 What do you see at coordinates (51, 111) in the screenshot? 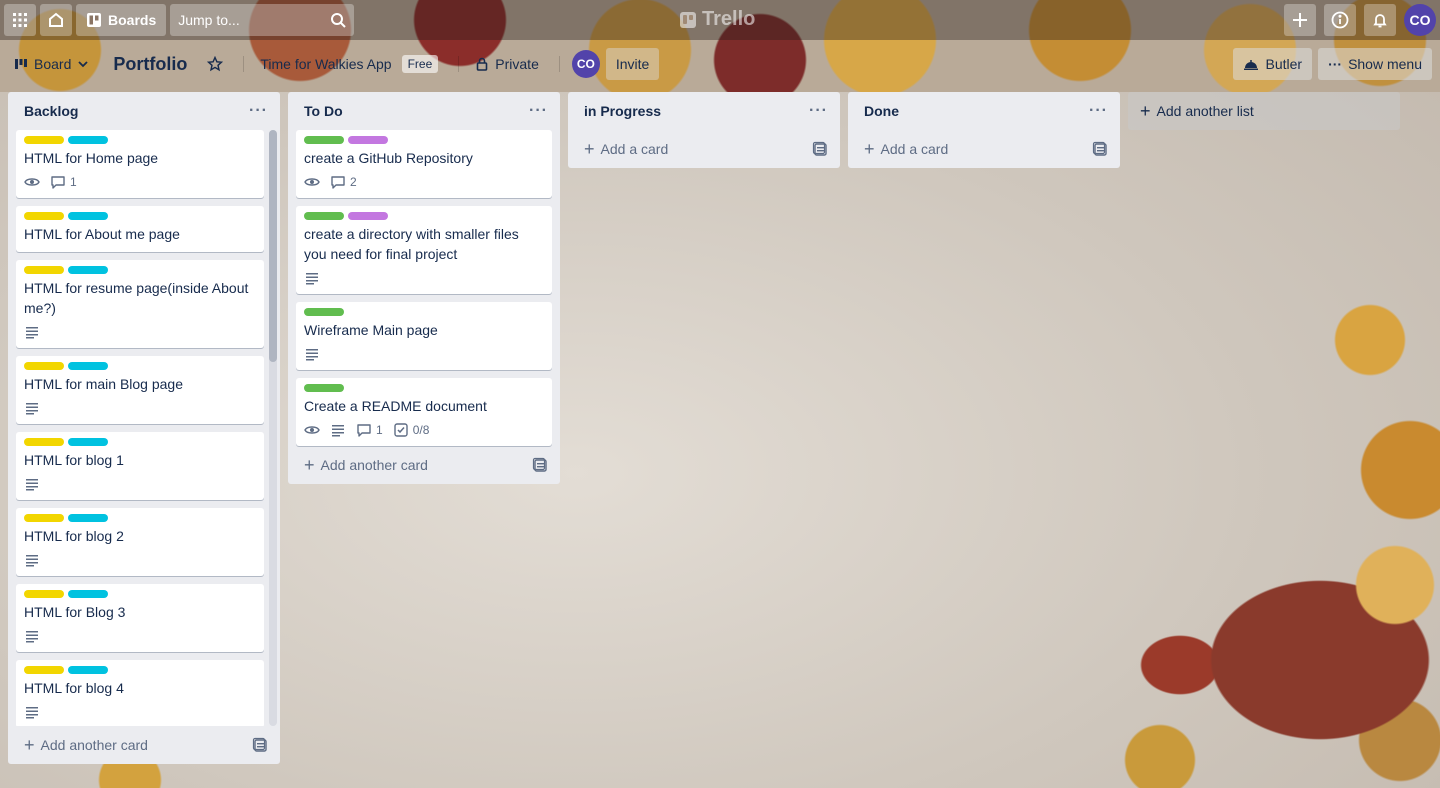
I see `list-title: Backlog` at bounding box center [51, 111].